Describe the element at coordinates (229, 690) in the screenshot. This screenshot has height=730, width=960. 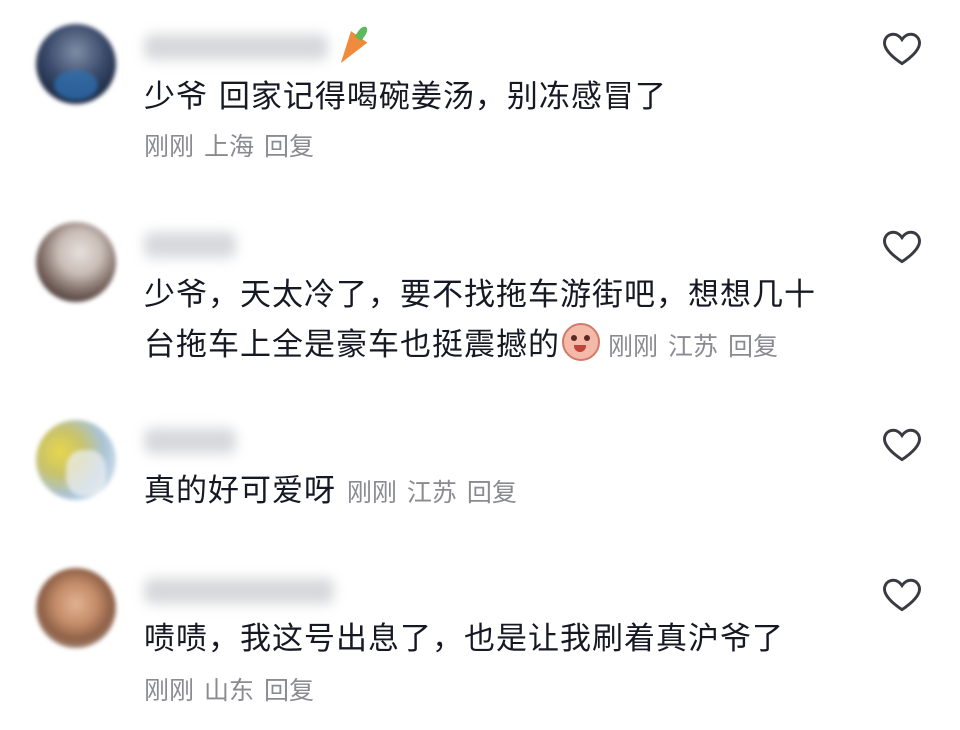
I see `comment-location: 山东` at that location.